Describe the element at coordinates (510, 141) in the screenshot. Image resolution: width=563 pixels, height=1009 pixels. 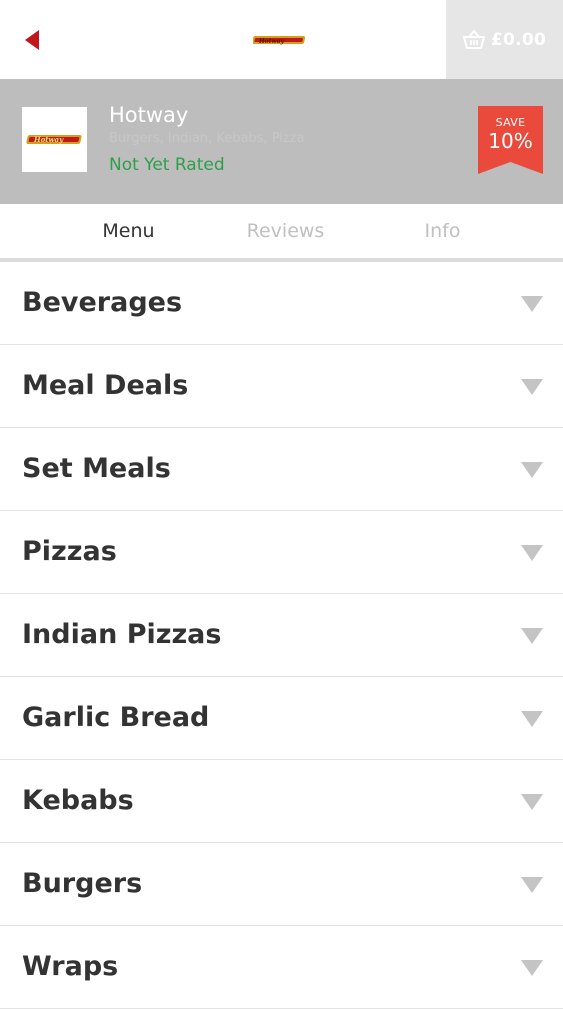
I see `discount-value: 10%` at that location.